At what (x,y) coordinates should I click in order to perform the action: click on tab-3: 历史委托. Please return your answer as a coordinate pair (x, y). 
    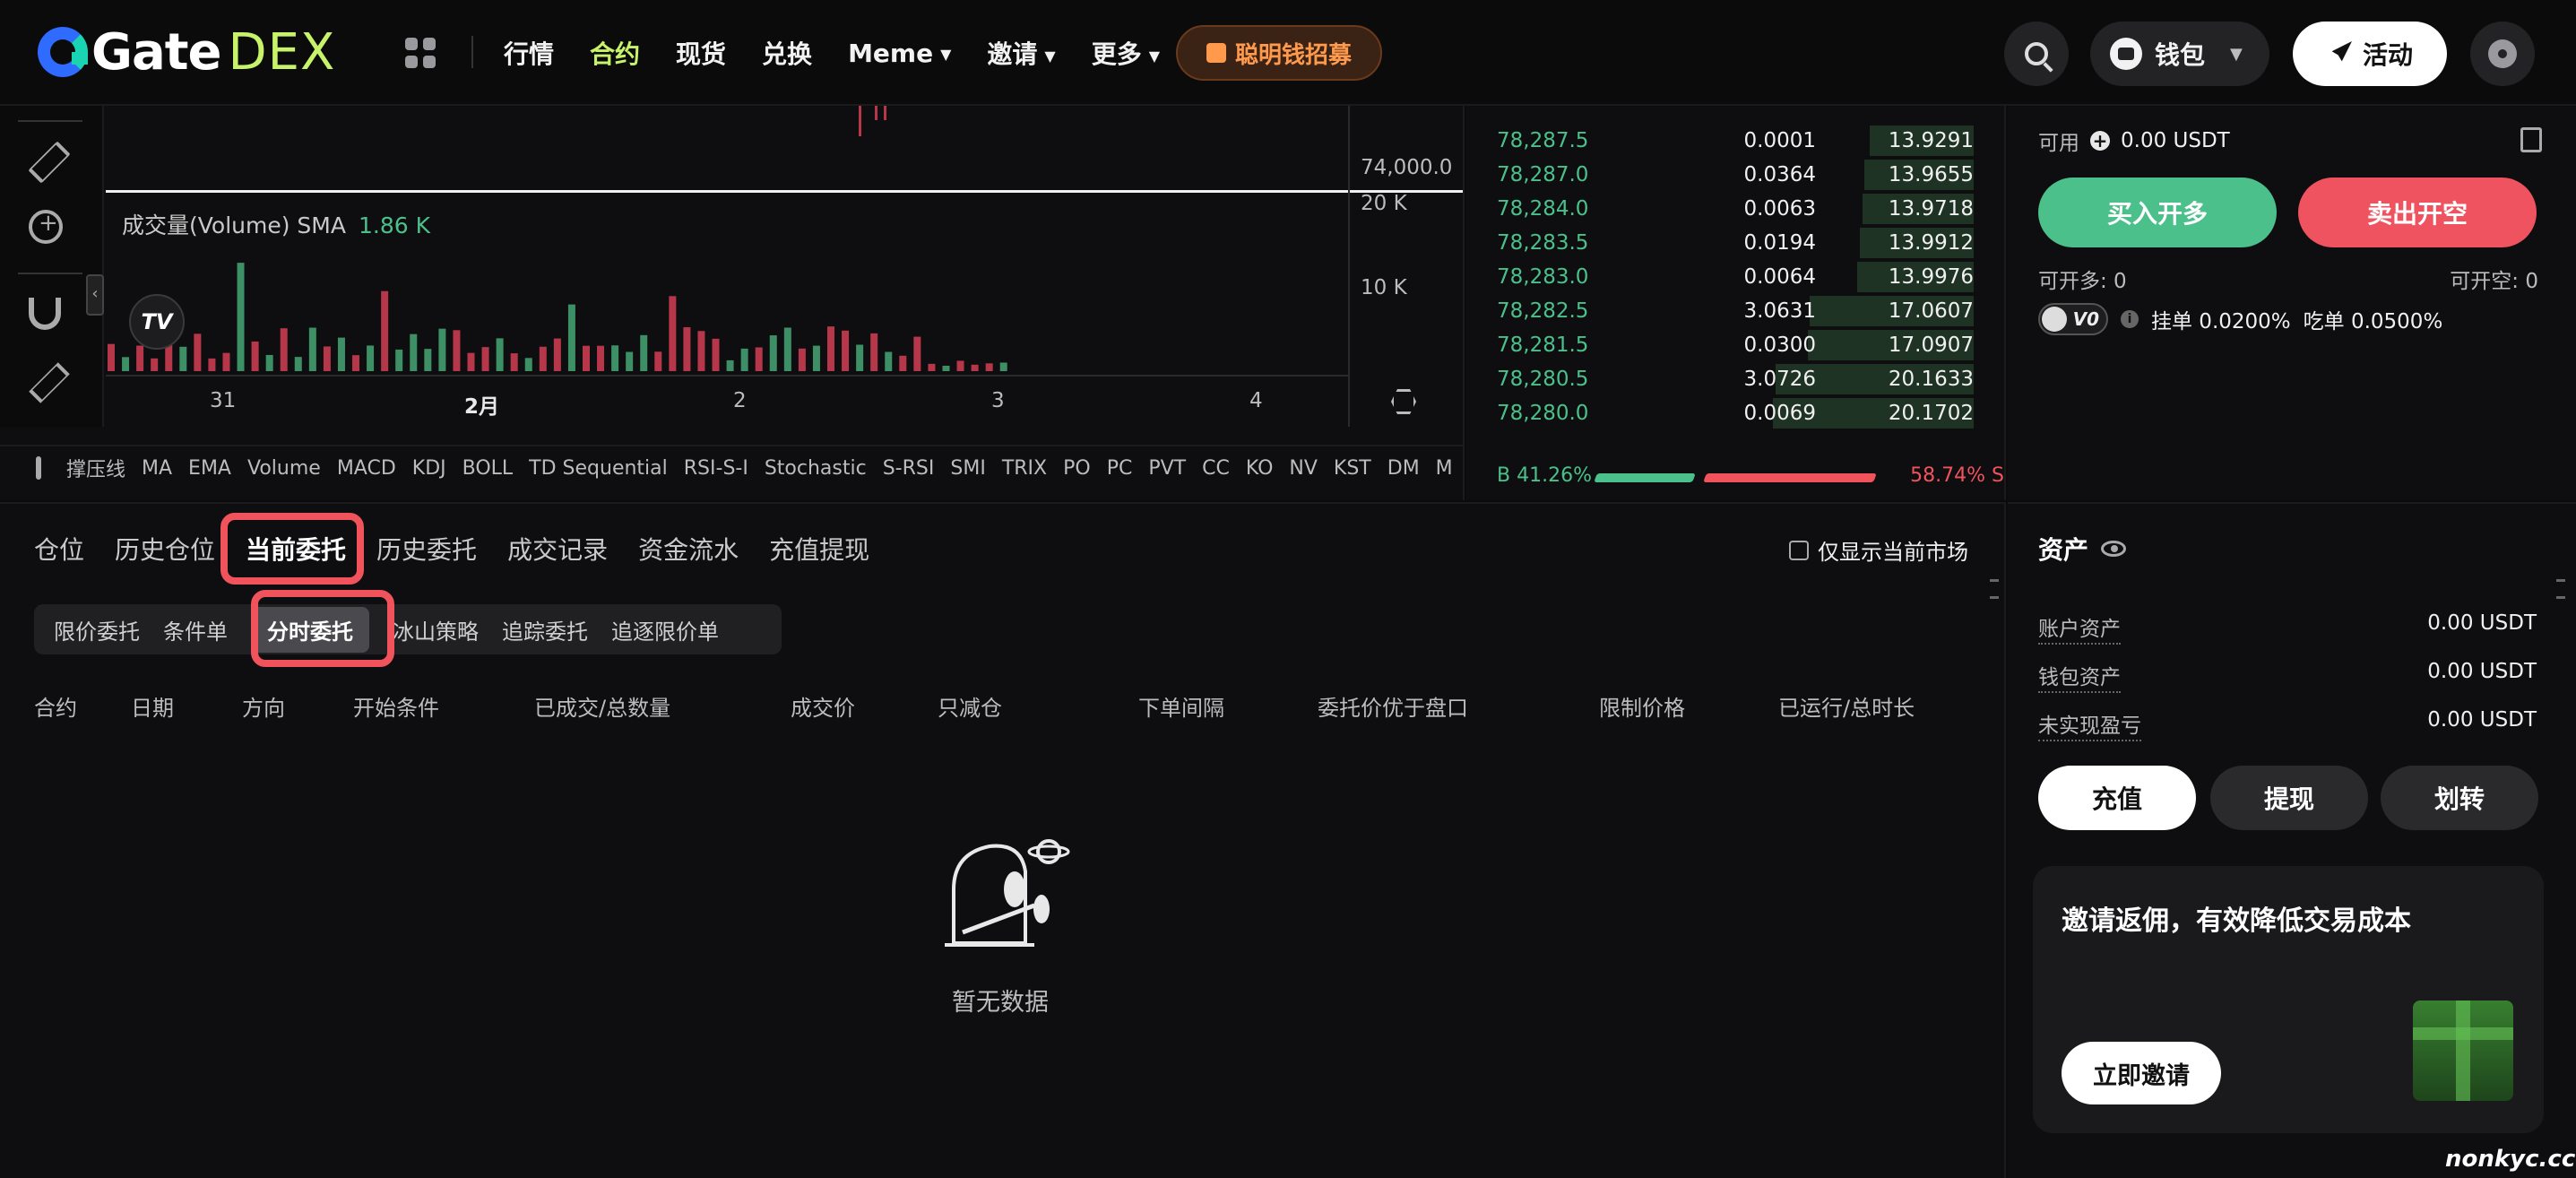
    Looking at the image, I should click on (426, 549).